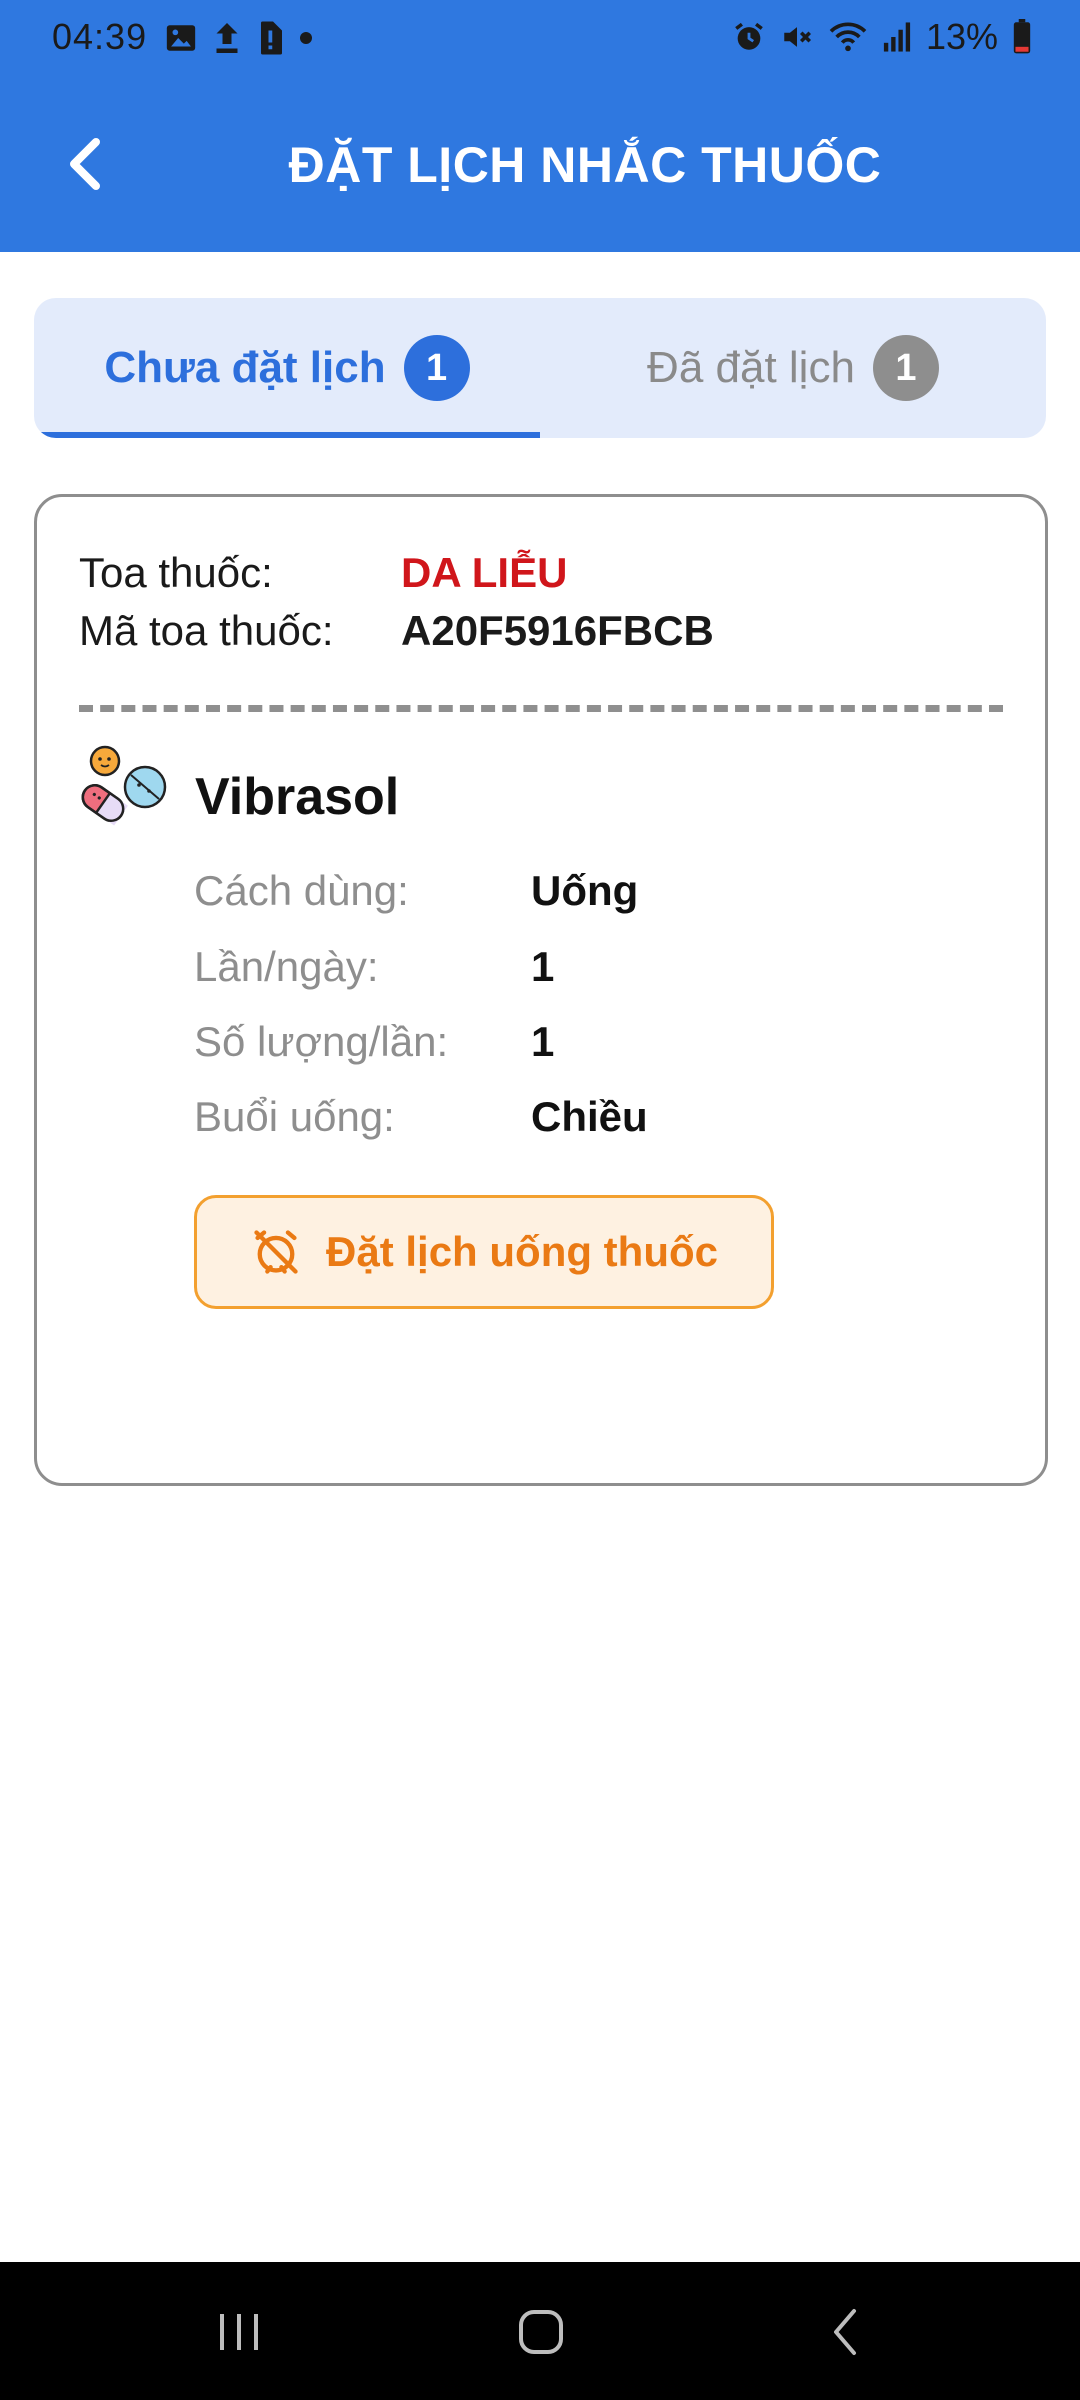  Describe the element at coordinates (100, 36) in the screenshot. I see `status-time: 04:39` at that location.